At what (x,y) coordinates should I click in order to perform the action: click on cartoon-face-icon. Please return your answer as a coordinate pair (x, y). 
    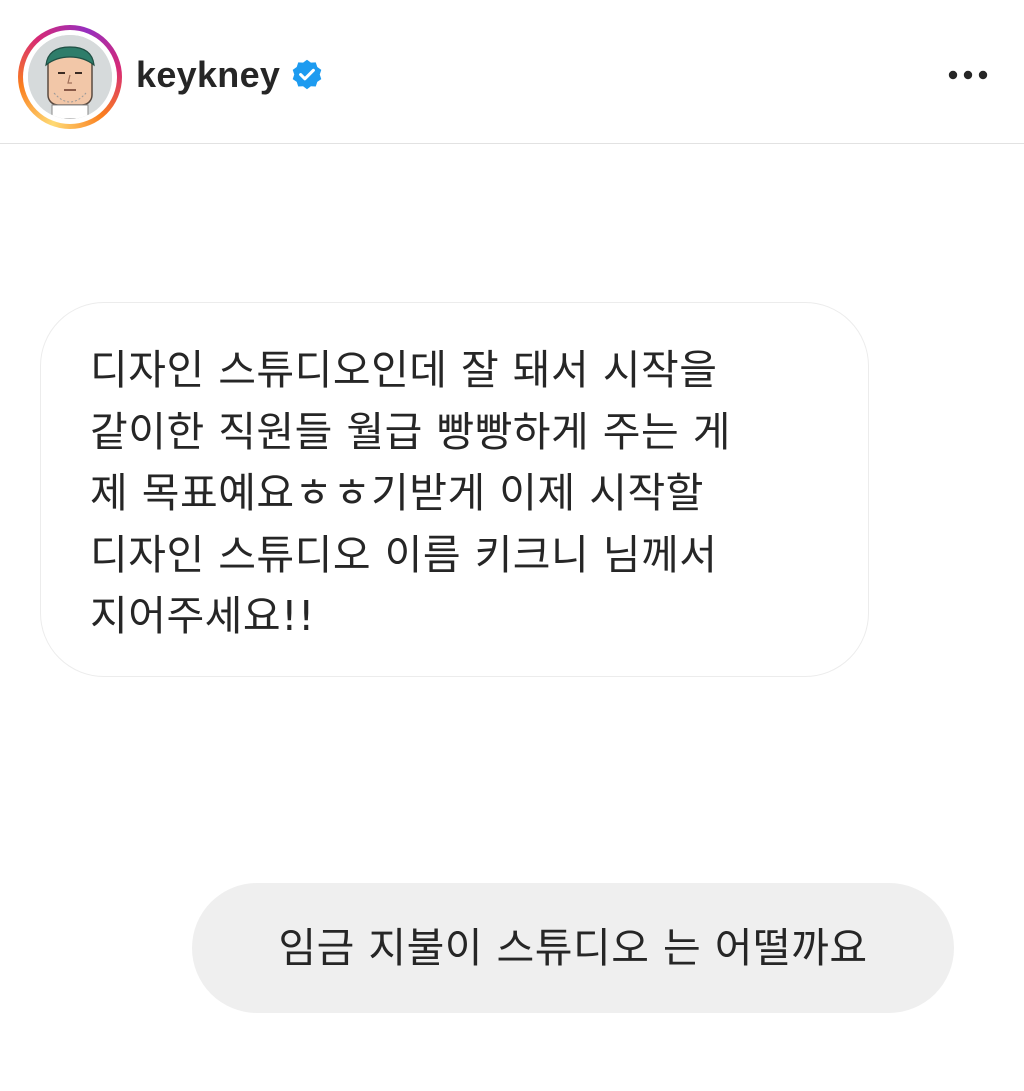
    Looking at the image, I should click on (70, 77).